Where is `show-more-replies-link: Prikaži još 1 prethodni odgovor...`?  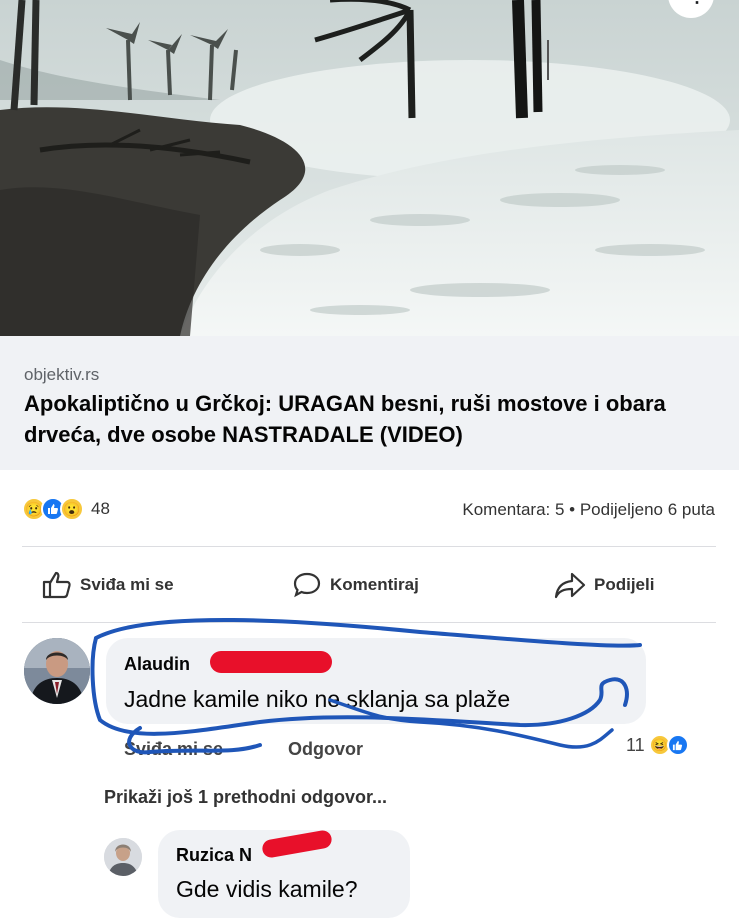 show-more-replies-link: Prikaži još 1 prethodni odgovor... is located at coordinates (245, 797).